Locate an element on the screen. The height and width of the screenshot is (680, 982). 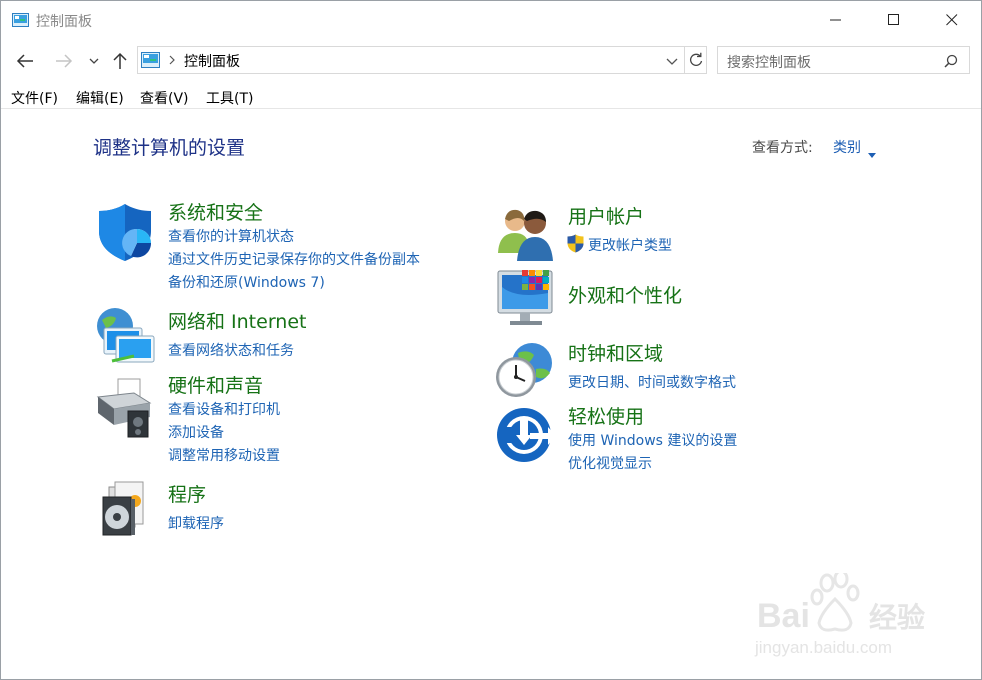
minimize-button is located at coordinates (836, 20).